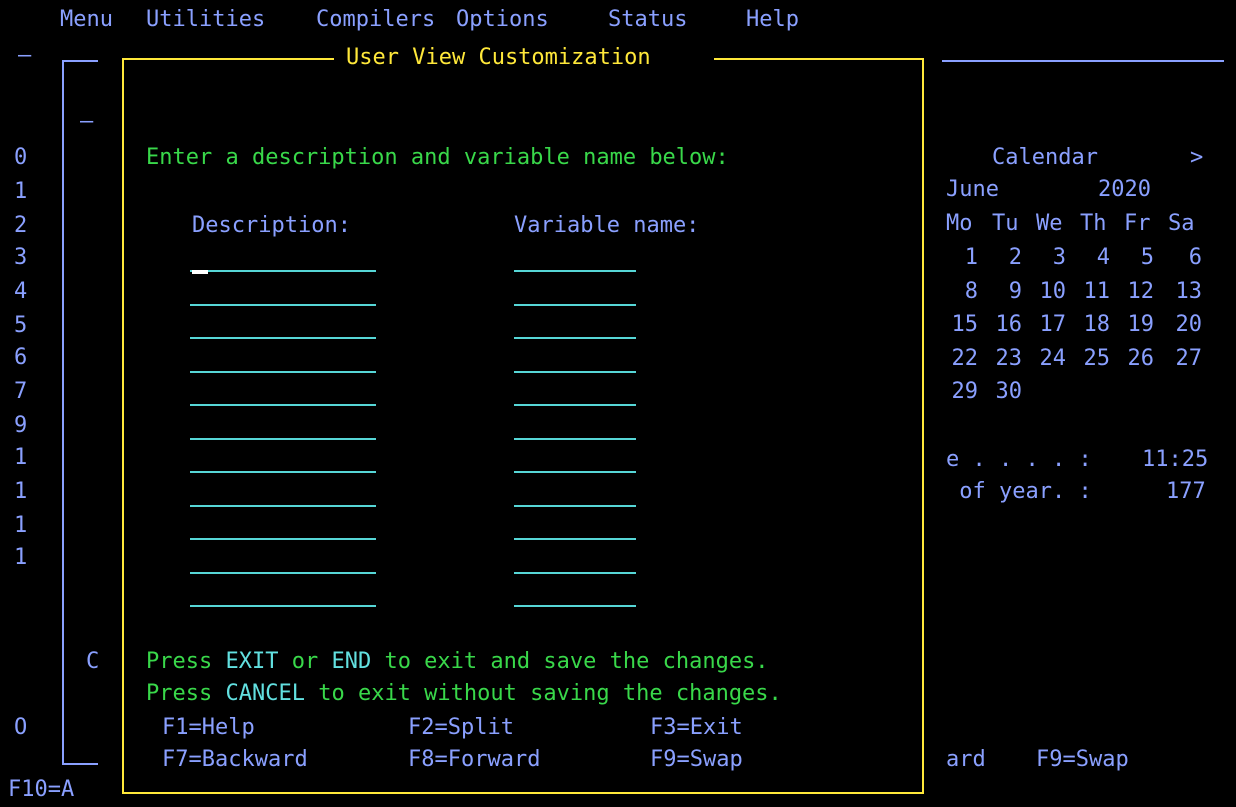 The width and height of the screenshot is (1236, 807). Describe the element at coordinates (1049, 223) in the screenshot. I see `calendar-day-header: We` at that location.